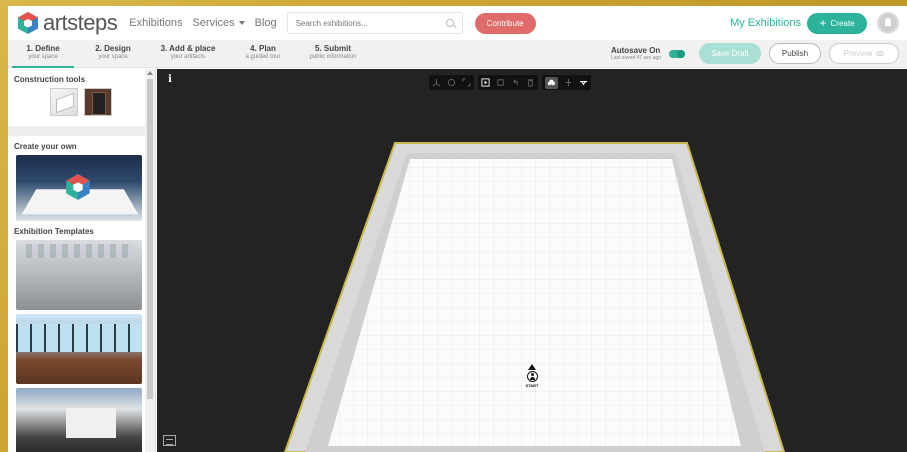 Image resolution: width=907 pixels, height=452 pixels. Describe the element at coordinates (79, 338) in the screenshot. I see `template-windows-image` at that location.